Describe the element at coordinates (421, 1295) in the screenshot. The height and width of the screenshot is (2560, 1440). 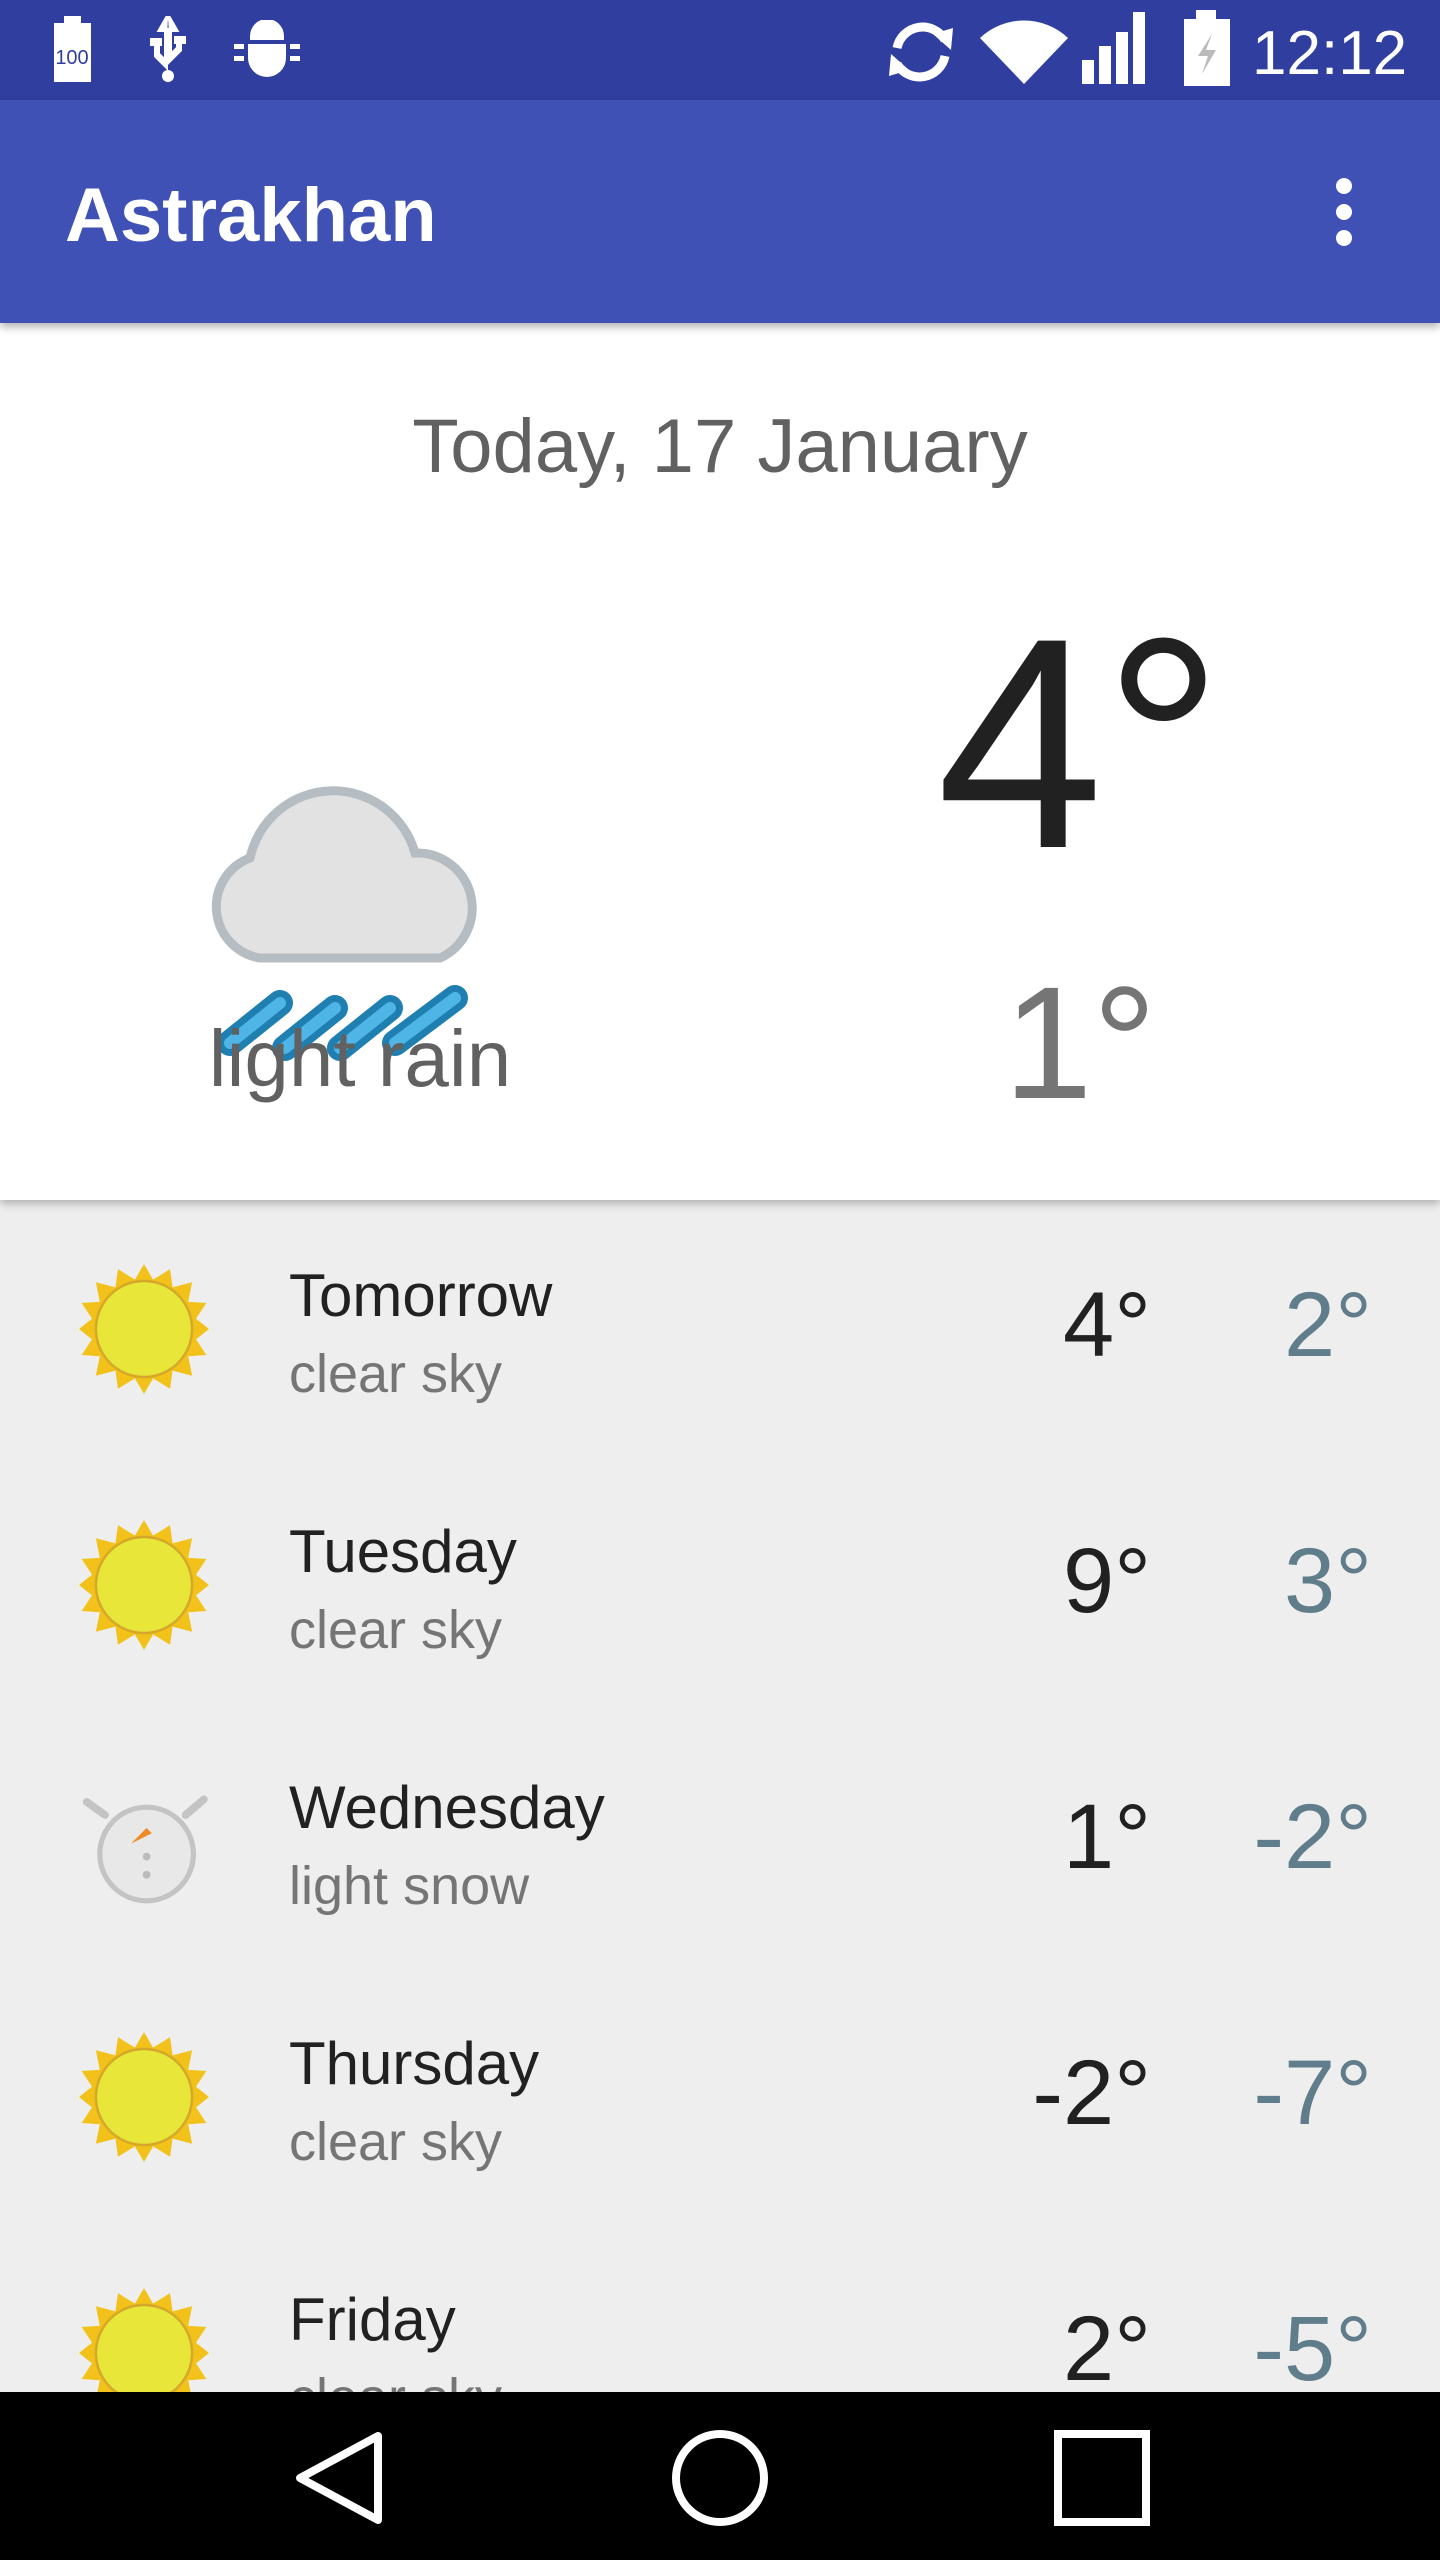
I see `forecast-day: Tomorrow` at that location.